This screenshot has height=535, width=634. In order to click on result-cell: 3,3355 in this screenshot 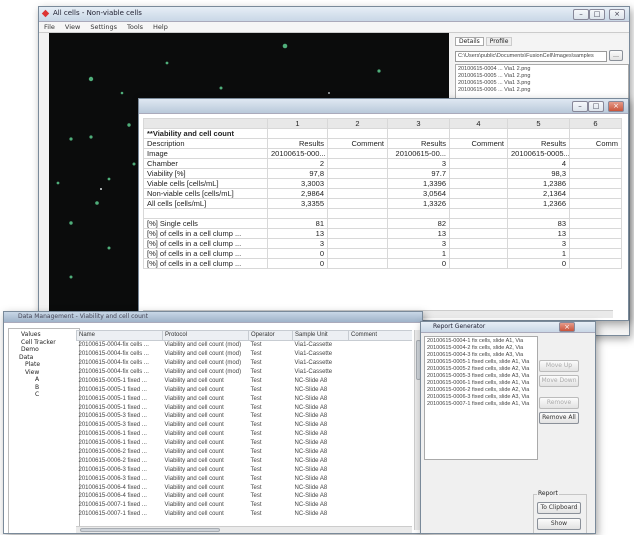, I will do `click(297, 203)`.